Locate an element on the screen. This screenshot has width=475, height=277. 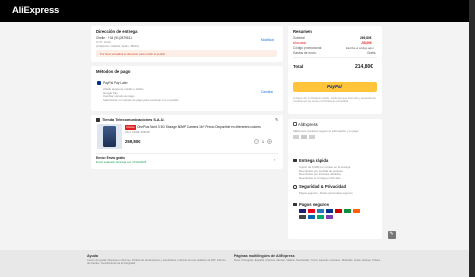
jcb-logo-icon is located at coordinates (347, 211).